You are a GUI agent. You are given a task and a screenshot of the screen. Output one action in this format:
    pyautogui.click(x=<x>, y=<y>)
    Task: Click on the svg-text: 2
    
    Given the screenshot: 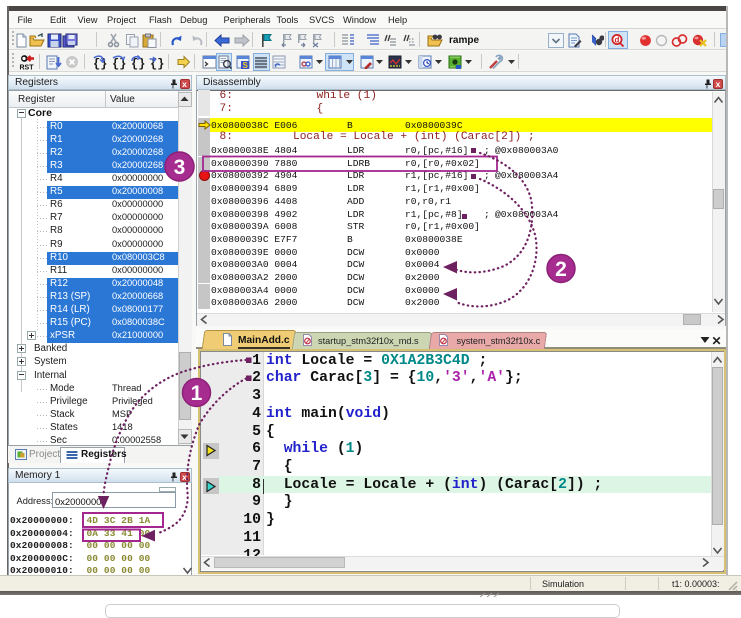 What is the action you would take?
    pyautogui.click(x=561, y=269)
    